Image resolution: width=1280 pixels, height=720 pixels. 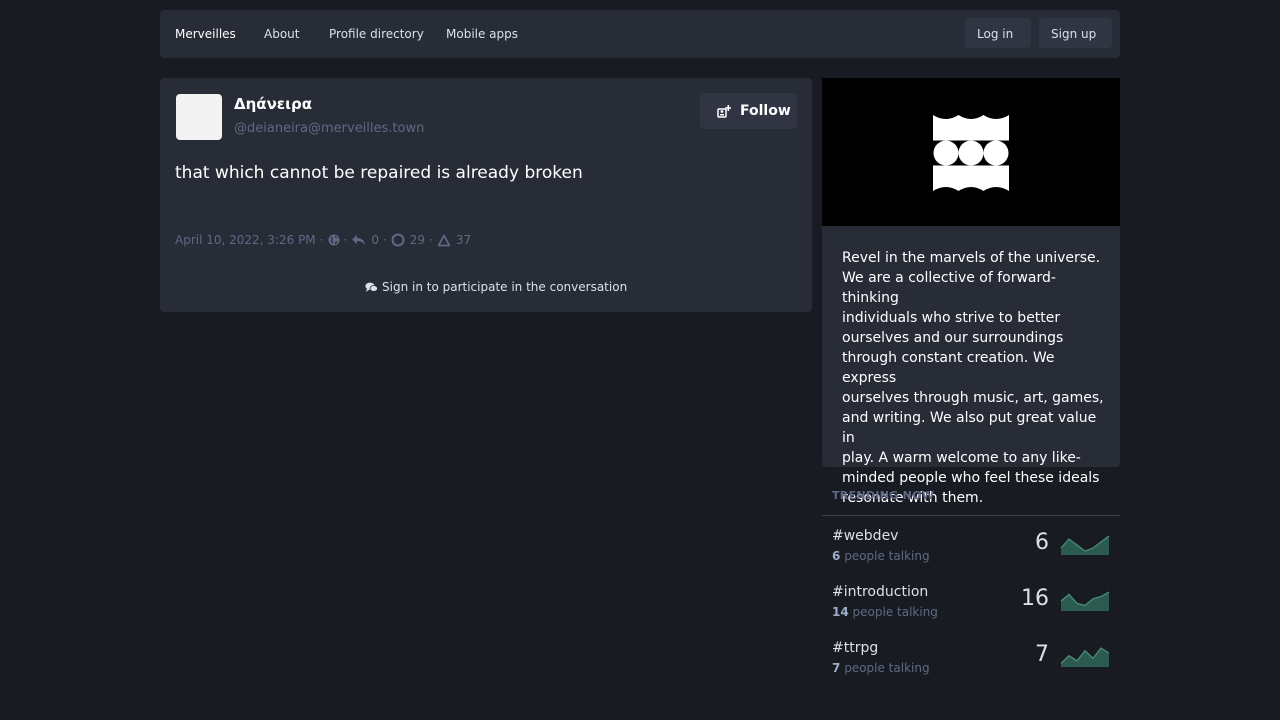 I want to click on trending-people-talking: 6 people talking, so click(x=881, y=556).